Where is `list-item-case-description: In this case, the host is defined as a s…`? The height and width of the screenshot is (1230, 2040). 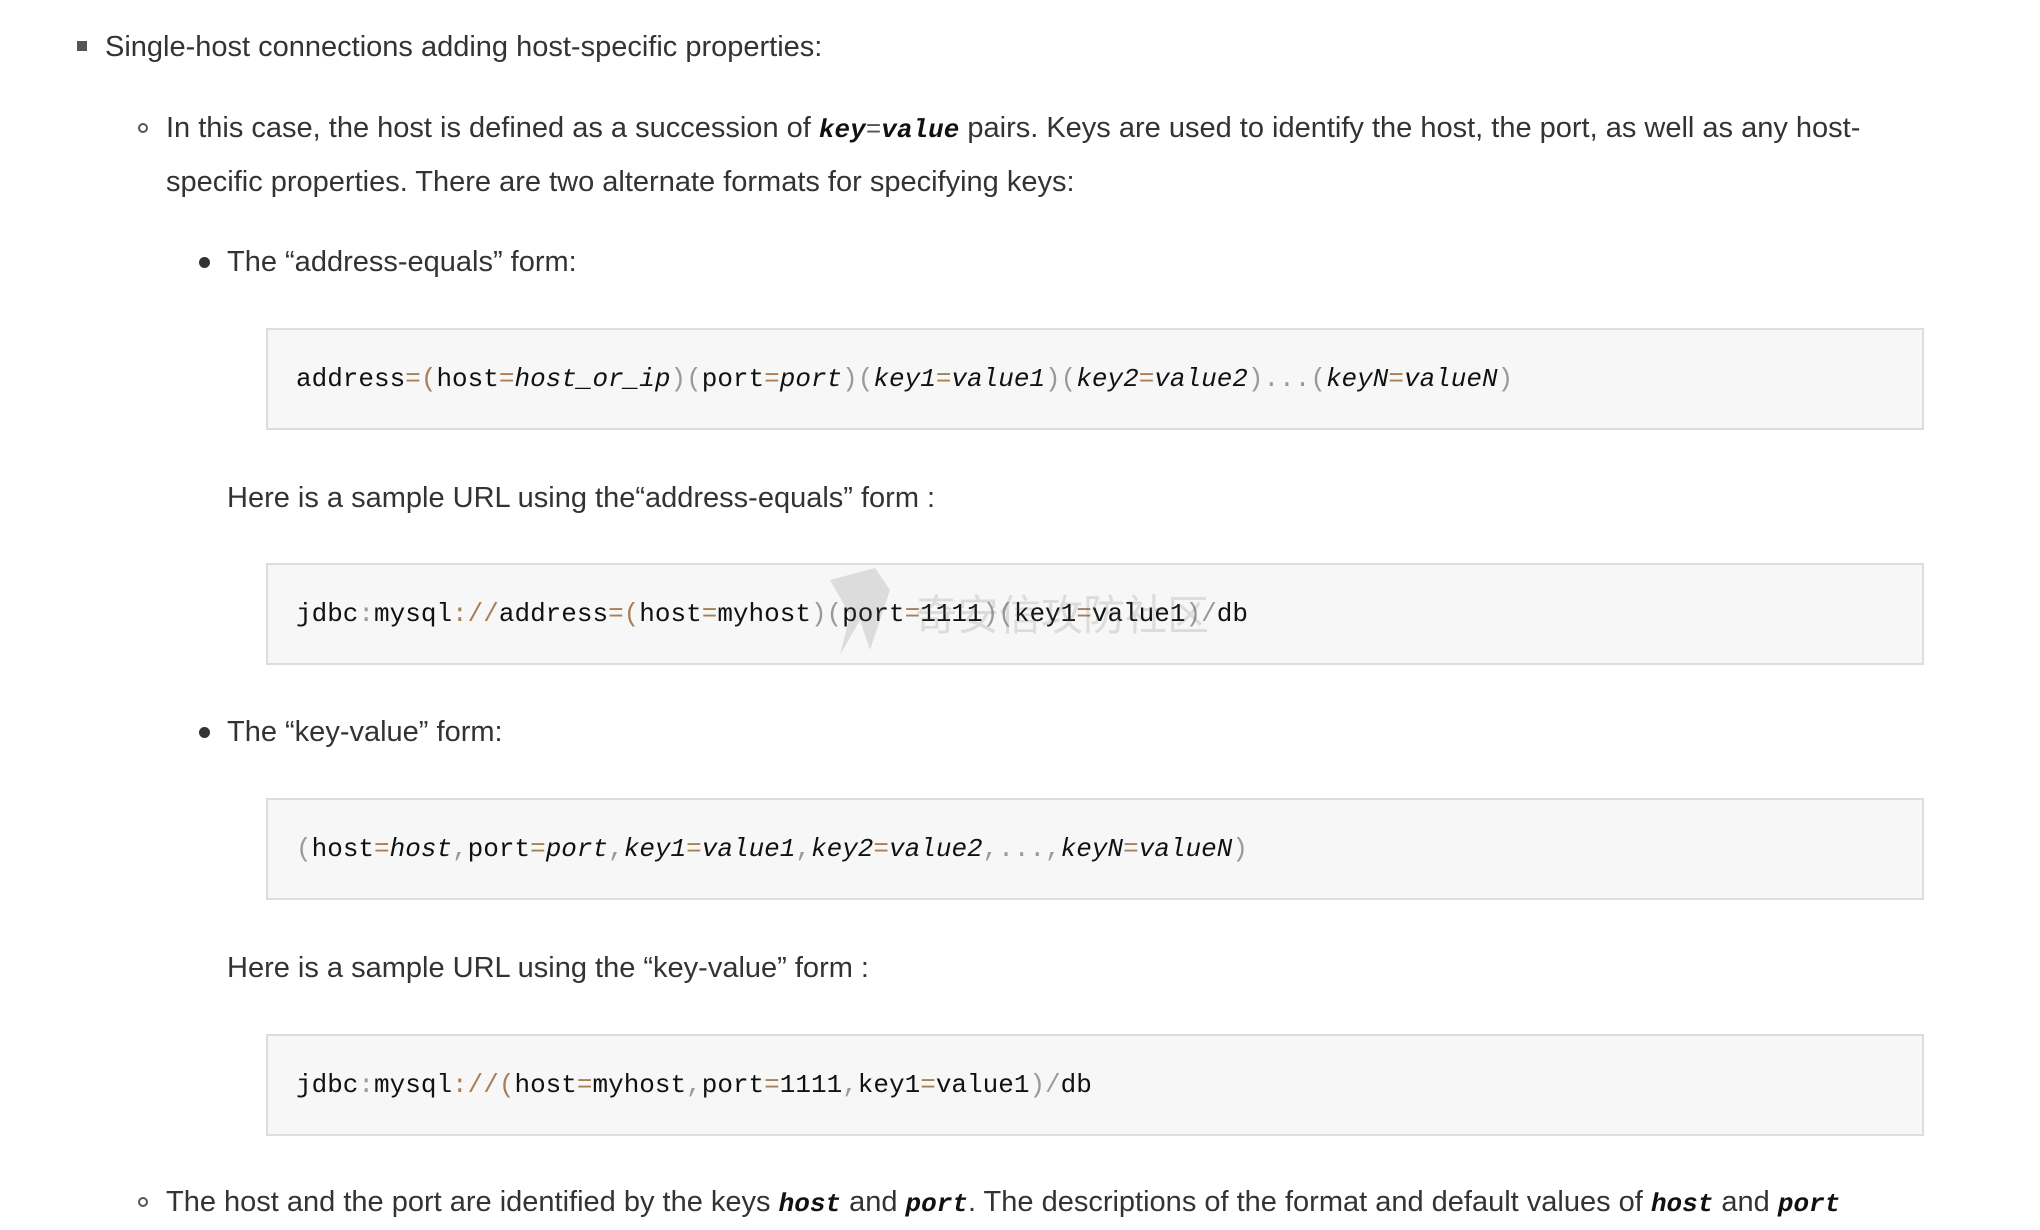 list-item-case-description: In this case, the host is defined as a s… is located at coordinates (1013, 155).